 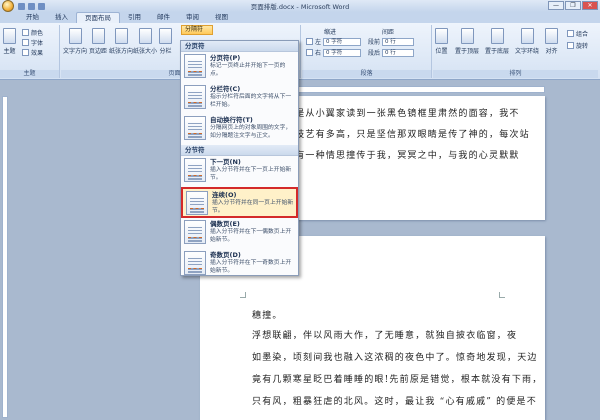 I want to click on menu-item-page-break: 分页符(P) 标记一页终止并开始下一页的点。, so click(x=239, y=67).